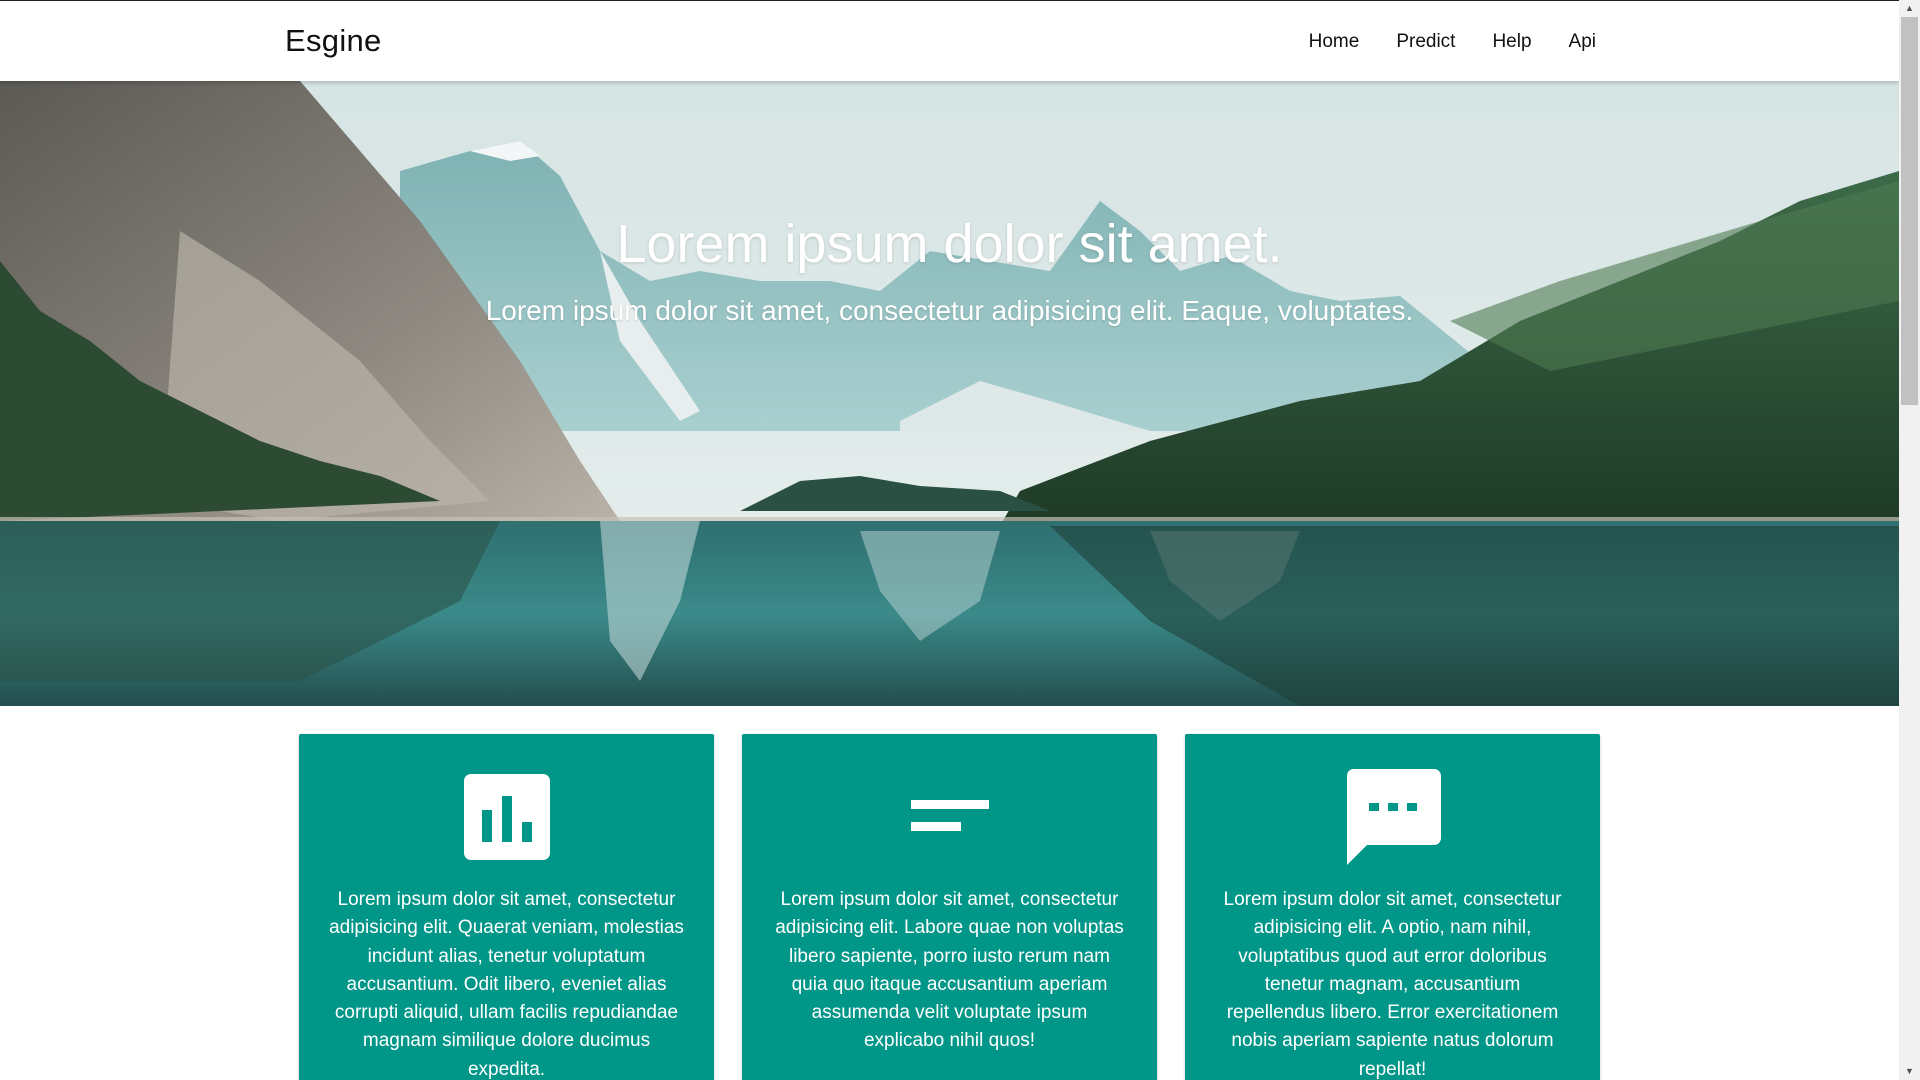  What do you see at coordinates (1909, 1071) in the screenshot?
I see `scroll-down-arrow-icon: ▼` at bounding box center [1909, 1071].